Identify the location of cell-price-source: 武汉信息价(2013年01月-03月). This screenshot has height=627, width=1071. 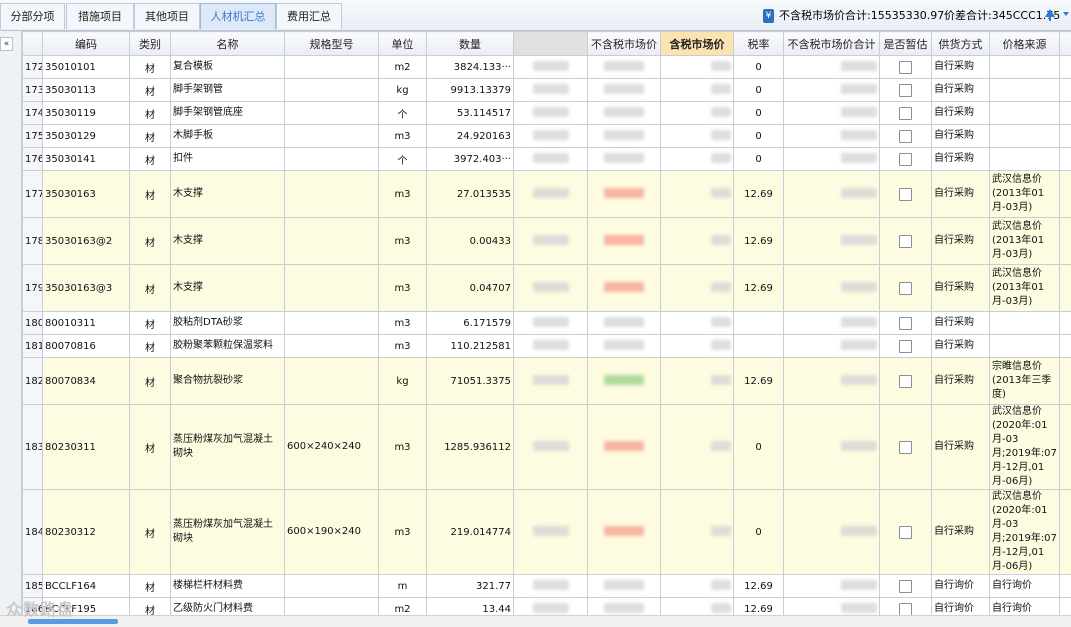
(1025, 288).